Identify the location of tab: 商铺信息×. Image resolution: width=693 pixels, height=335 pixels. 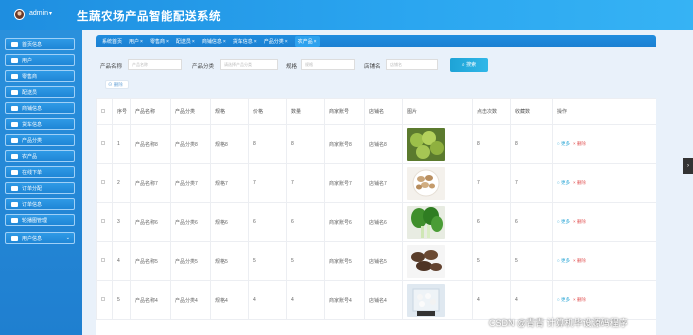
(214, 41).